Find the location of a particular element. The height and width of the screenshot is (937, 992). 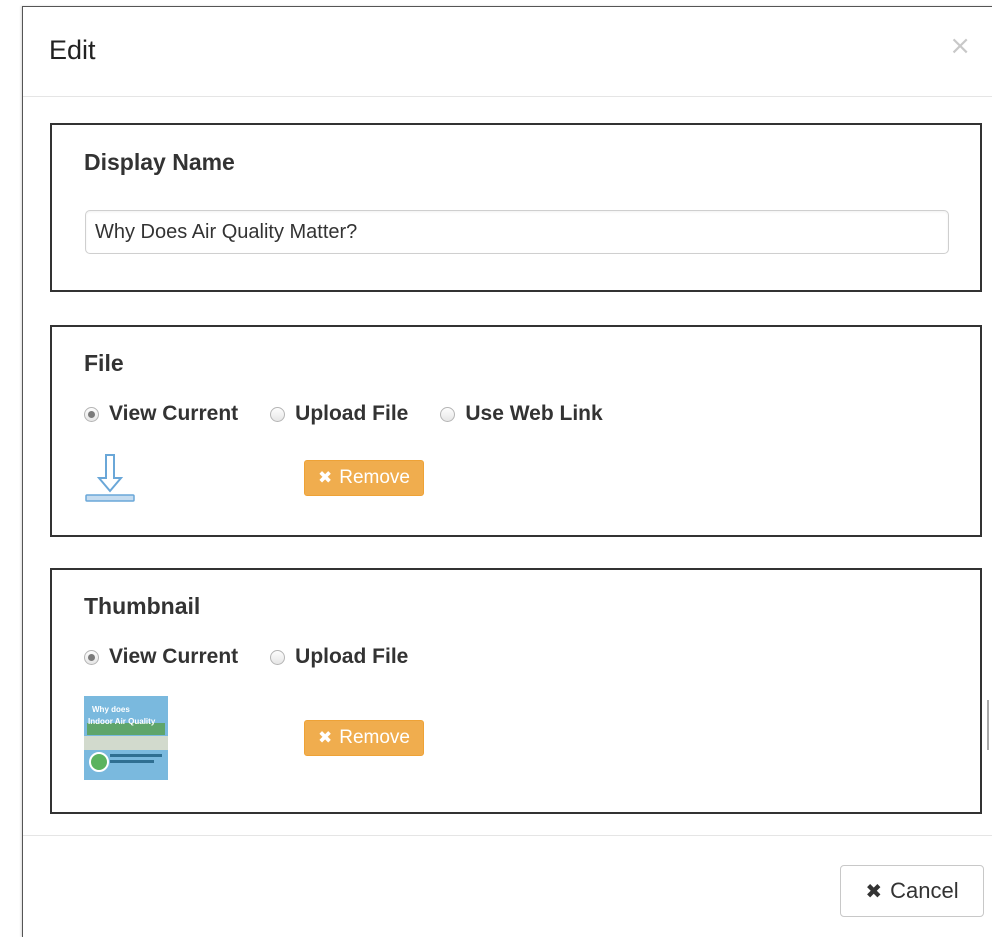

file-source-radio-group: View Current Upload File Use Web Link is located at coordinates (359, 414).